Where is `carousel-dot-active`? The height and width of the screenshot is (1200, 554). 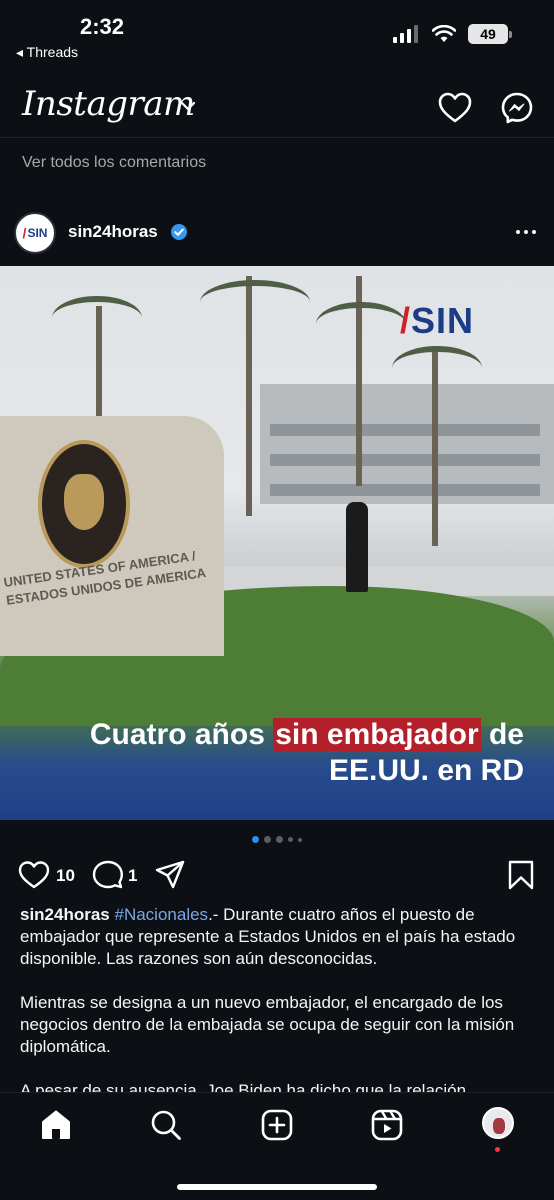 carousel-dot-active is located at coordinates (255, 839).